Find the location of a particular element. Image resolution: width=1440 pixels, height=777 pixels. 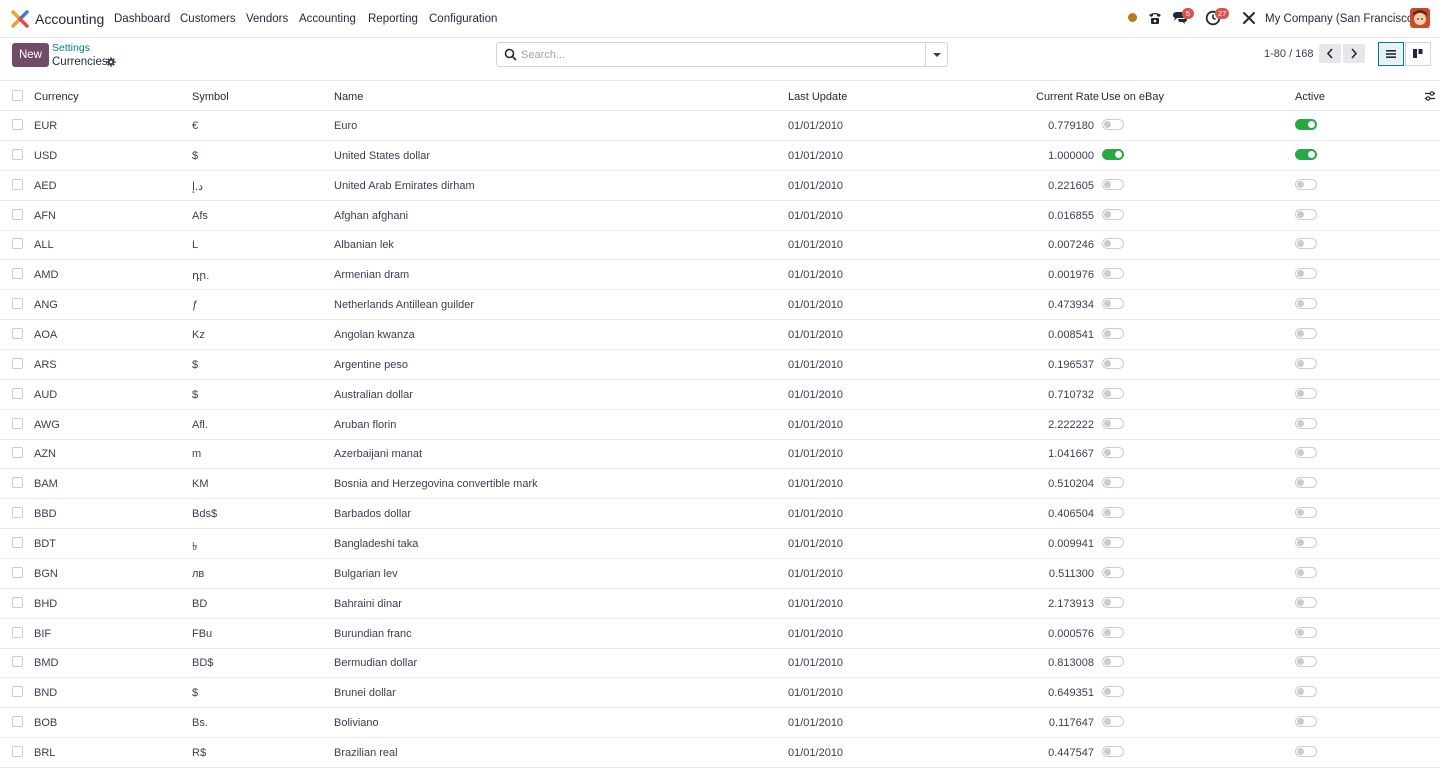

column-name: Name is located at coordinates (348, 97).